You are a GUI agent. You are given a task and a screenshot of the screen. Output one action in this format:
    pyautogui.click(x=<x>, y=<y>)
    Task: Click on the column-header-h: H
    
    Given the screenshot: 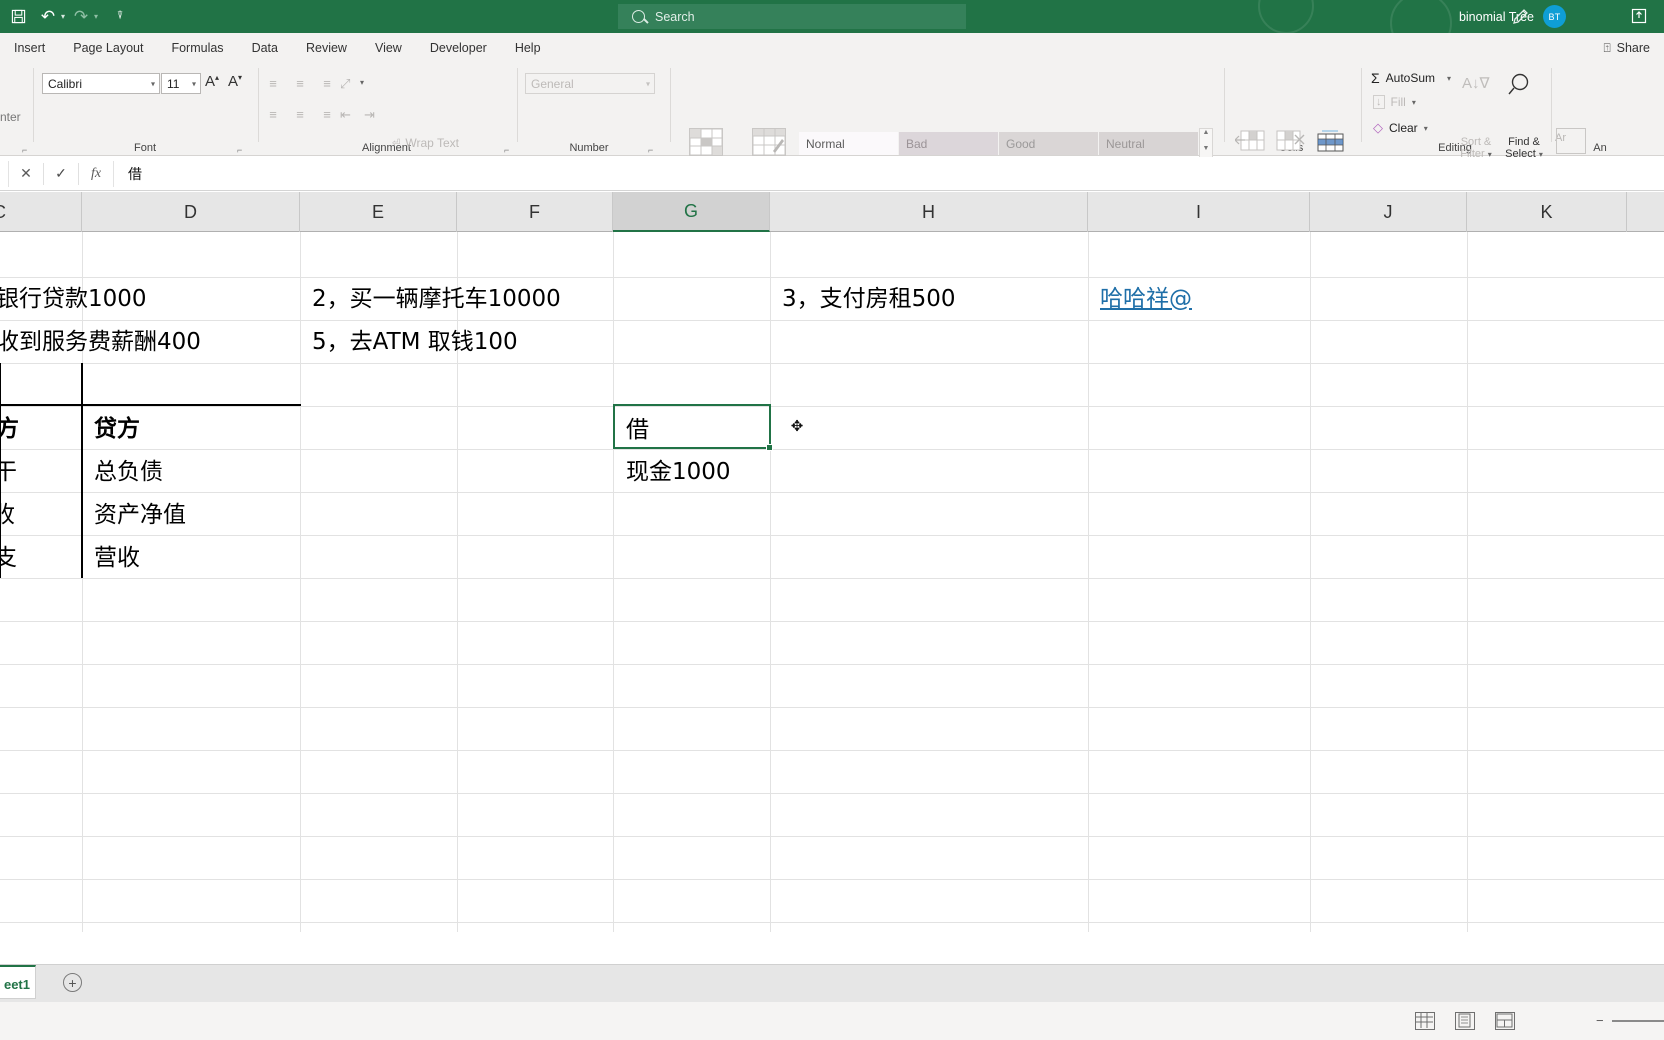 What is the action you would take?
    pyautogui.click(x=929, y=212)
    